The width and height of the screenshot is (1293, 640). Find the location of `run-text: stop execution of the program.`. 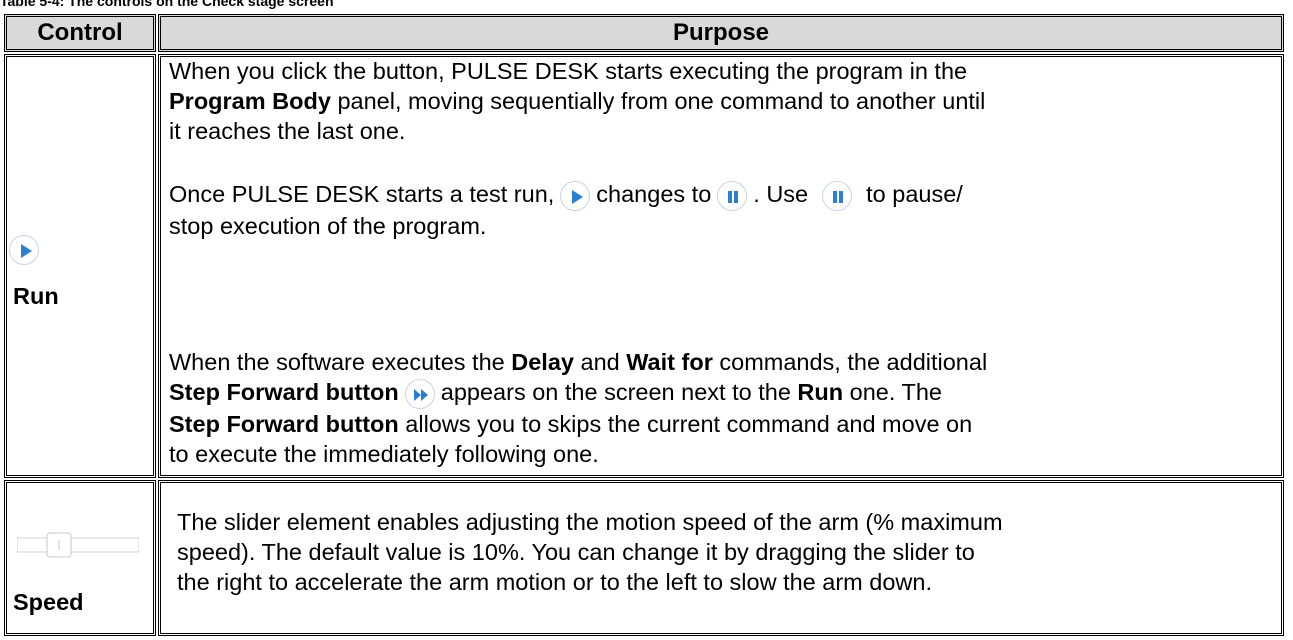

run-text: stop execution of the program. is located at coordinates (328, 225).